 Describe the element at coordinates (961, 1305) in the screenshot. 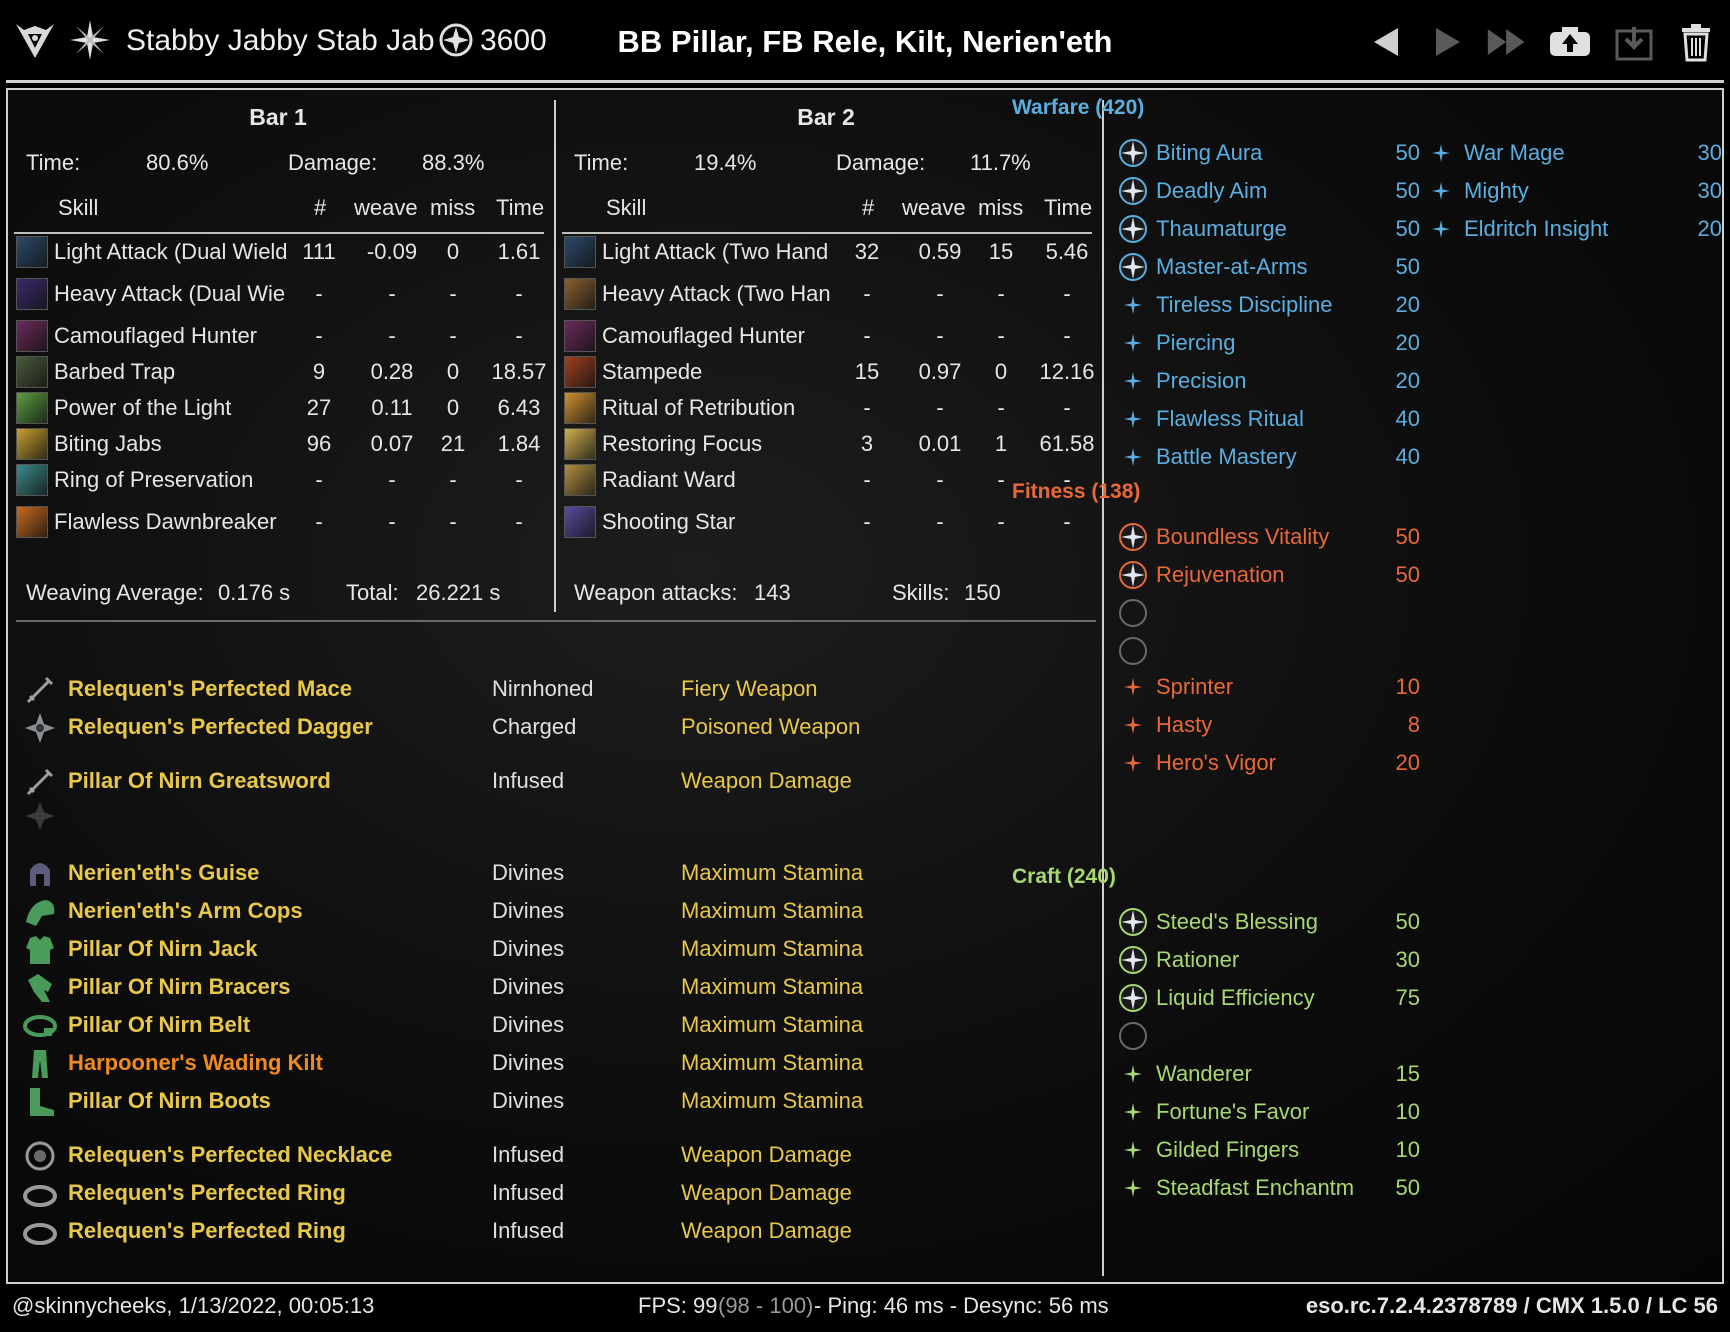

I see `footer-ping: - Ping: 46 ms - Desync: 56 ms` at that location.